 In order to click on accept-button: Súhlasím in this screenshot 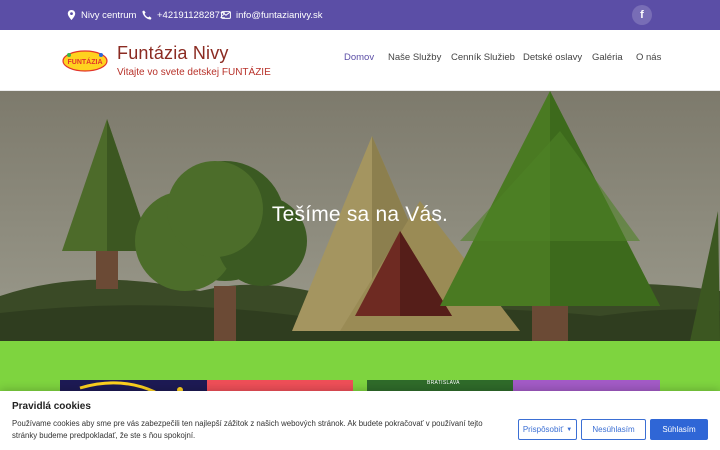, I will do `click(679, 429)`.